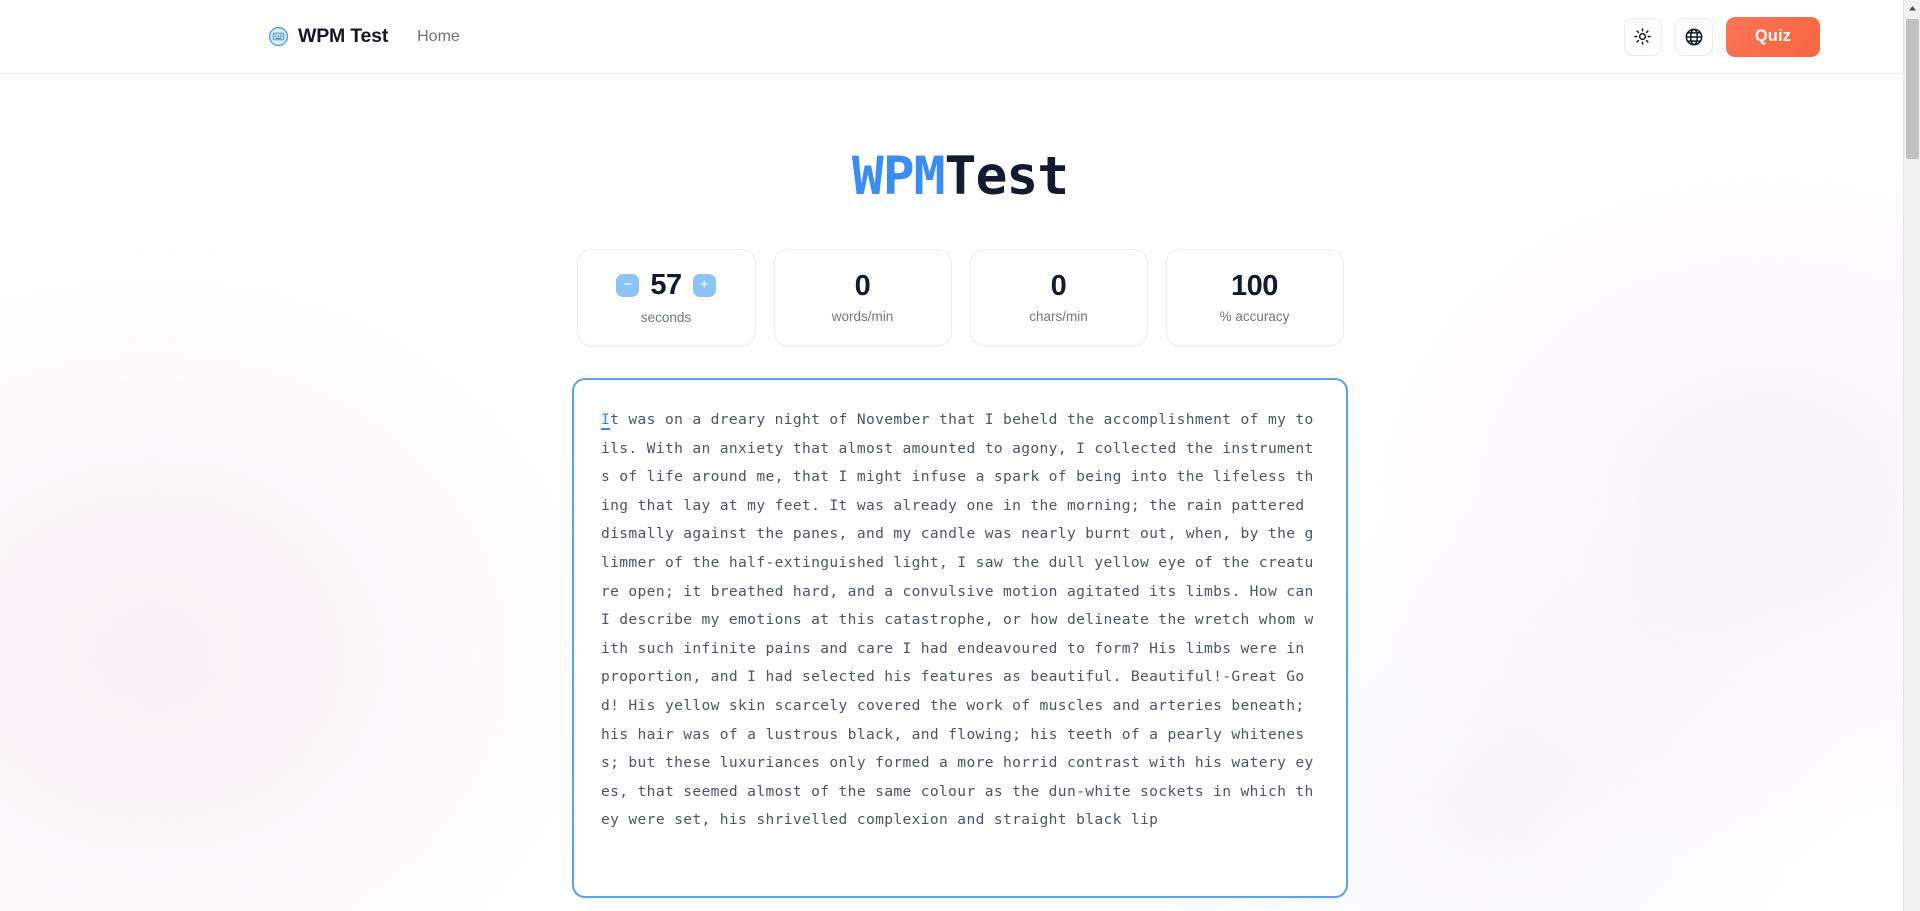 This screenshot has height=911, width=1920. I want to click on accuracy-label: % accuracy, so click(1254, 317).